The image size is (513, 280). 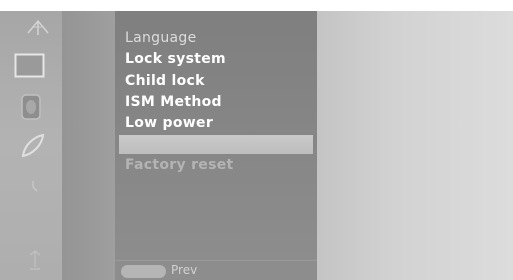 I want to click on antenna-icon, so click(x=39, y=28).